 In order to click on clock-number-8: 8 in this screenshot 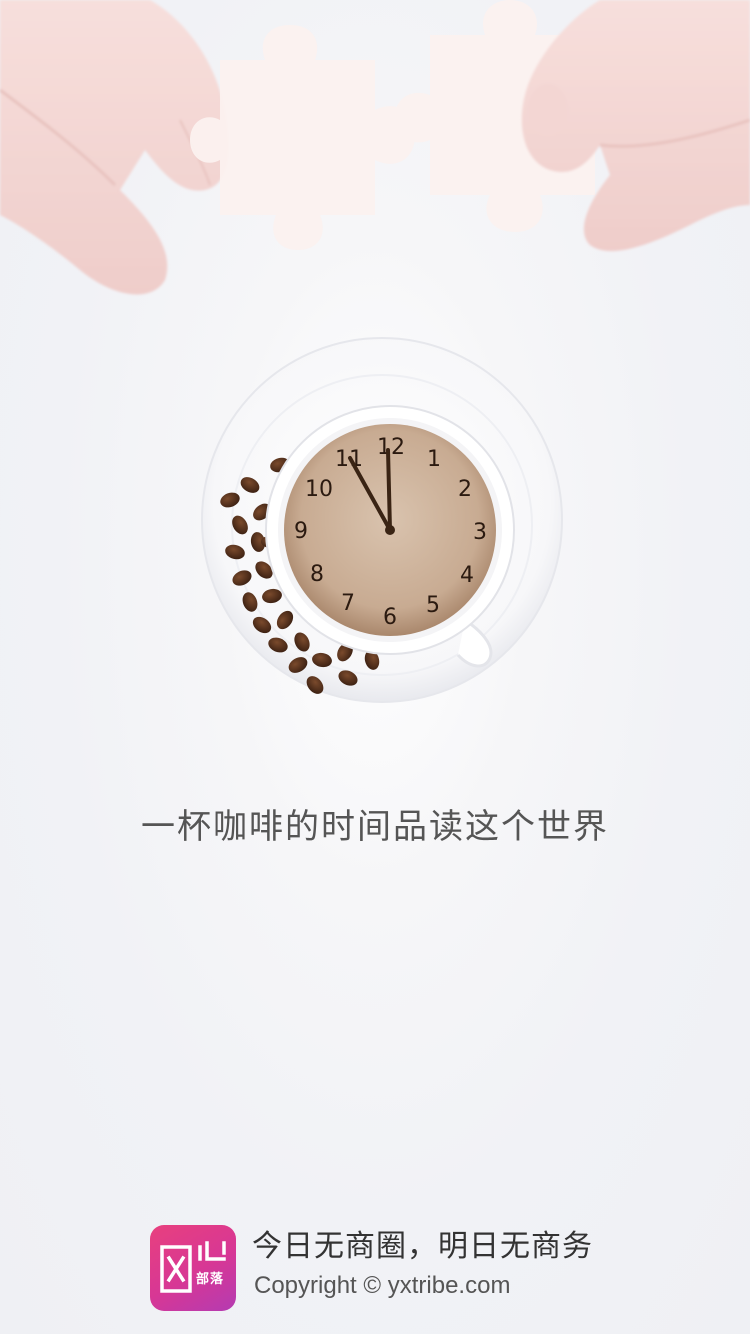, I will do `click(317, 574)`.